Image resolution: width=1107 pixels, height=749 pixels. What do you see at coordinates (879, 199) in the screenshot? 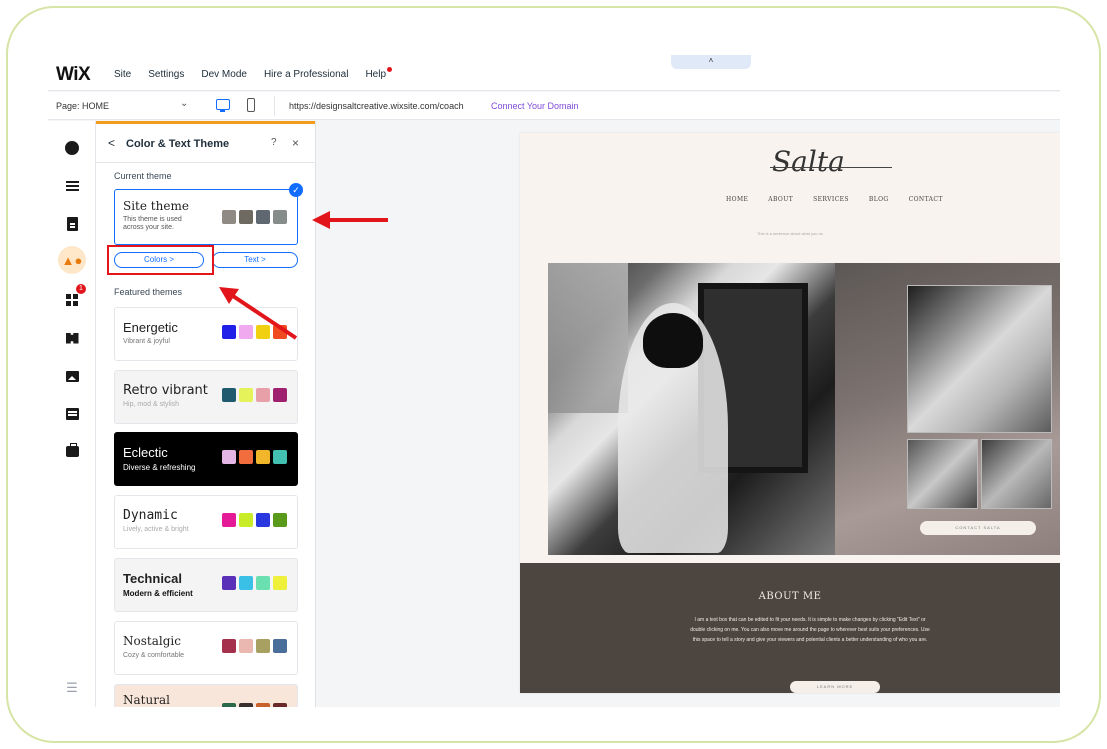
I see `nav-blog: BLOG` at bounding box center [879, 199].